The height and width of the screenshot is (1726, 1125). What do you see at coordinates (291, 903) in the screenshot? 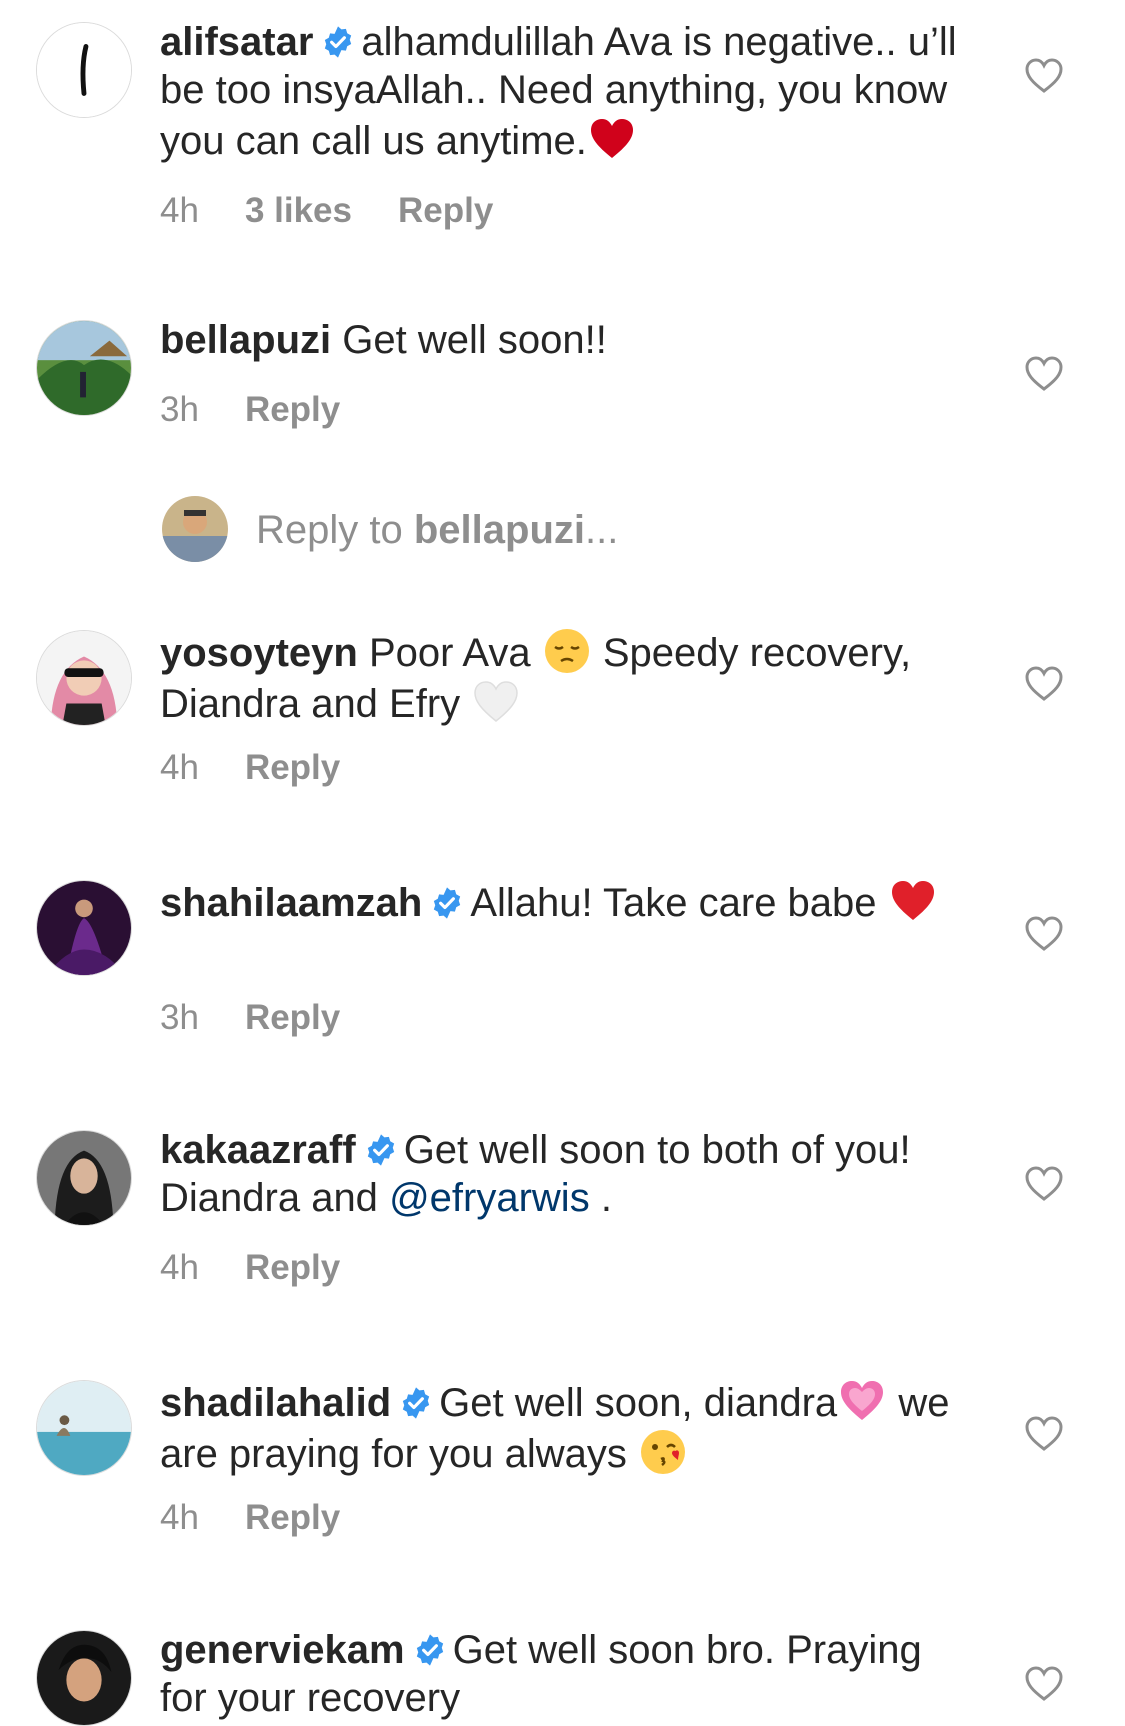
I see `username-link: shahilaamzah` at bounding box center [291, 903].